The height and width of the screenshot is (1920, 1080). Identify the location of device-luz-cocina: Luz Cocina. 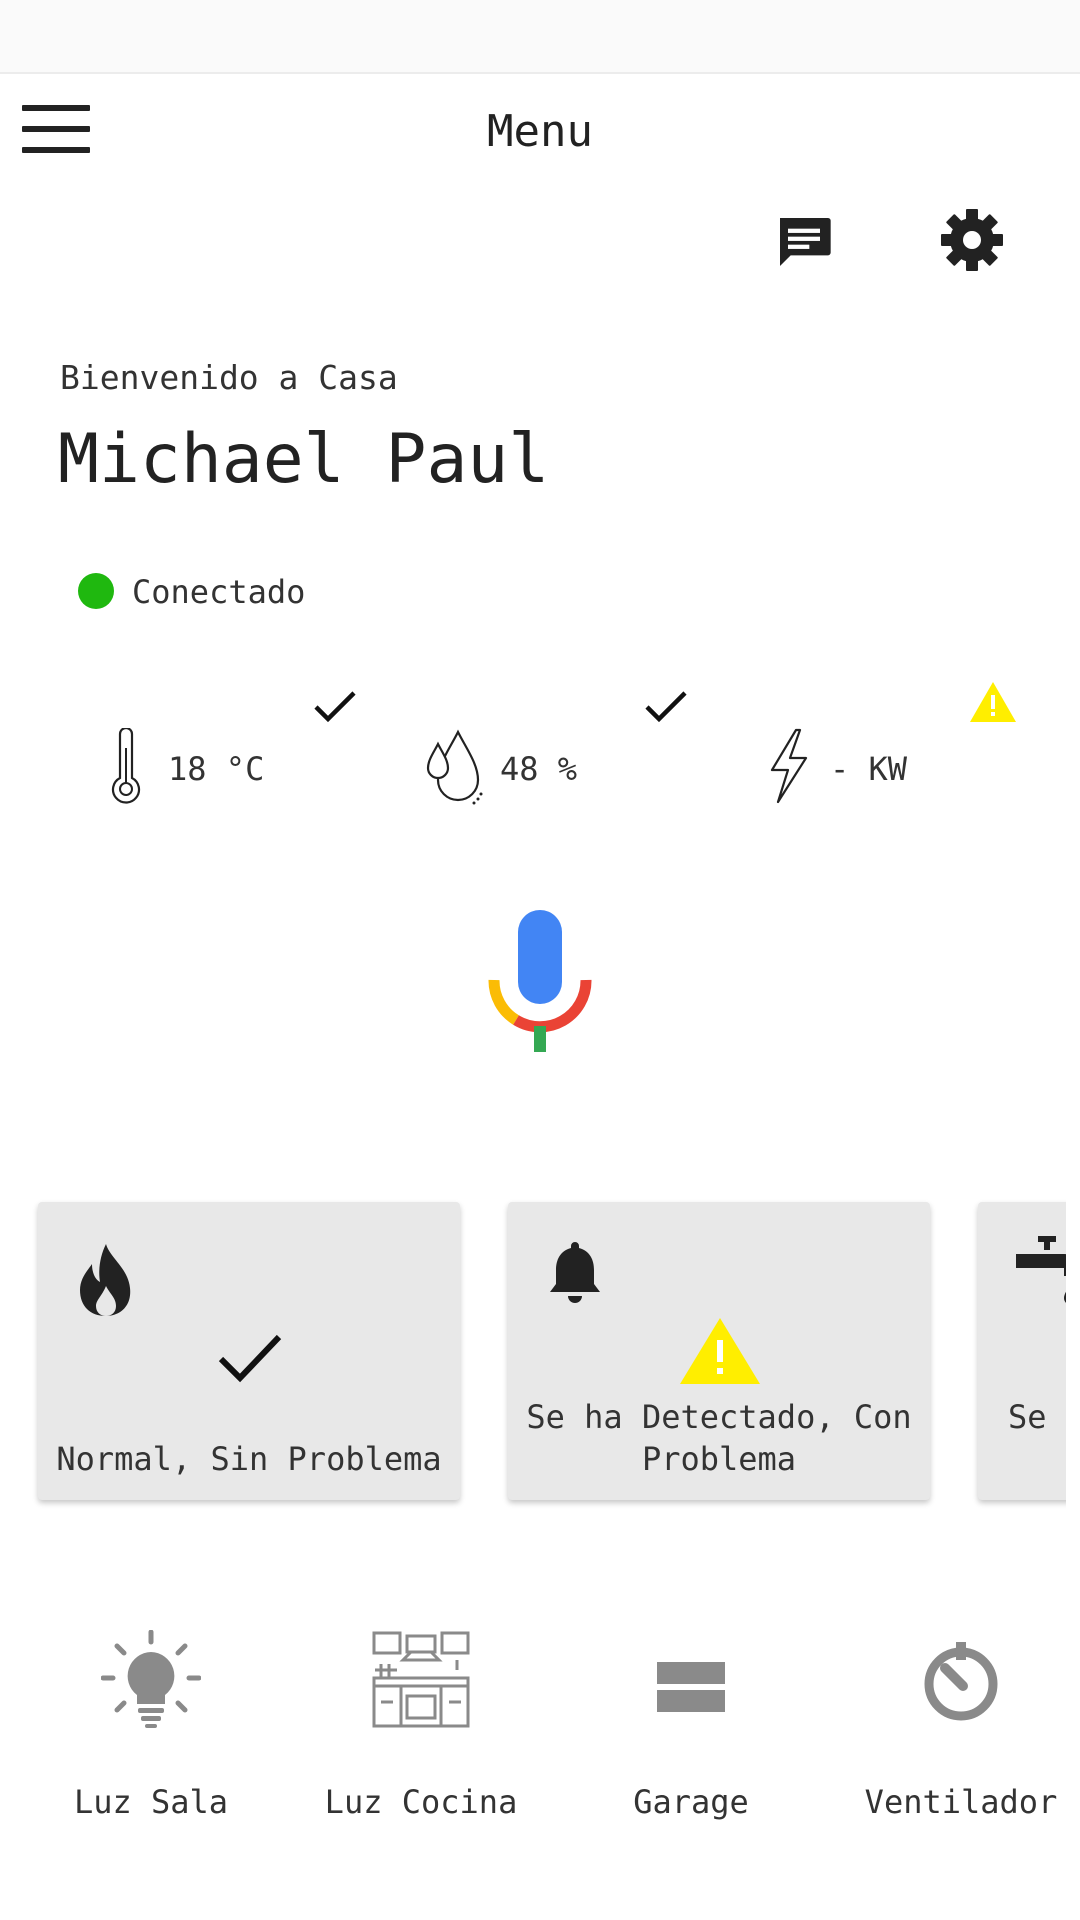
(421, 1730).